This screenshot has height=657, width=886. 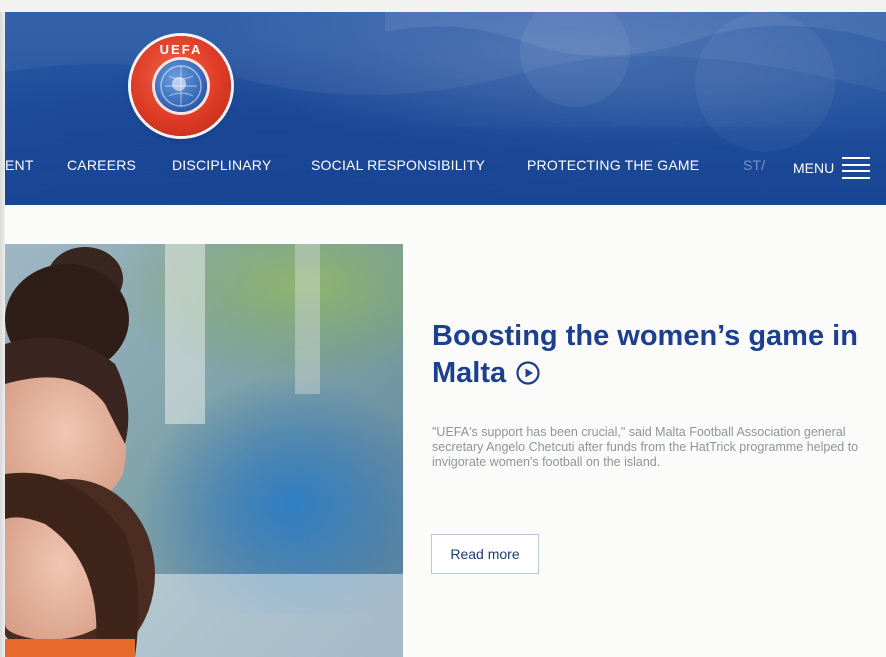 What do you see at coordinates (398, 165) in the screenshot?
I see `nav-item-social-responsibility: SOCIAL RESPONSIBILITY` at bounding box center [398, 165].